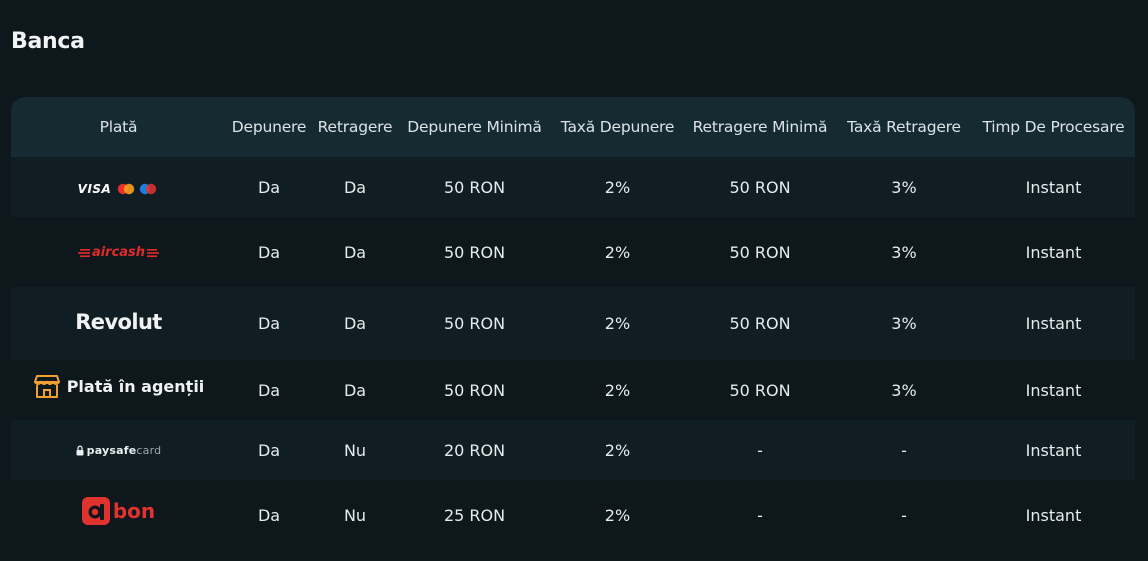 This screenshot has width=1148, height=561. Describe the element at coordinates (474, 127) in the screenshot. I see `column-header-depunere-minima: Depunere Minimă` at that location.